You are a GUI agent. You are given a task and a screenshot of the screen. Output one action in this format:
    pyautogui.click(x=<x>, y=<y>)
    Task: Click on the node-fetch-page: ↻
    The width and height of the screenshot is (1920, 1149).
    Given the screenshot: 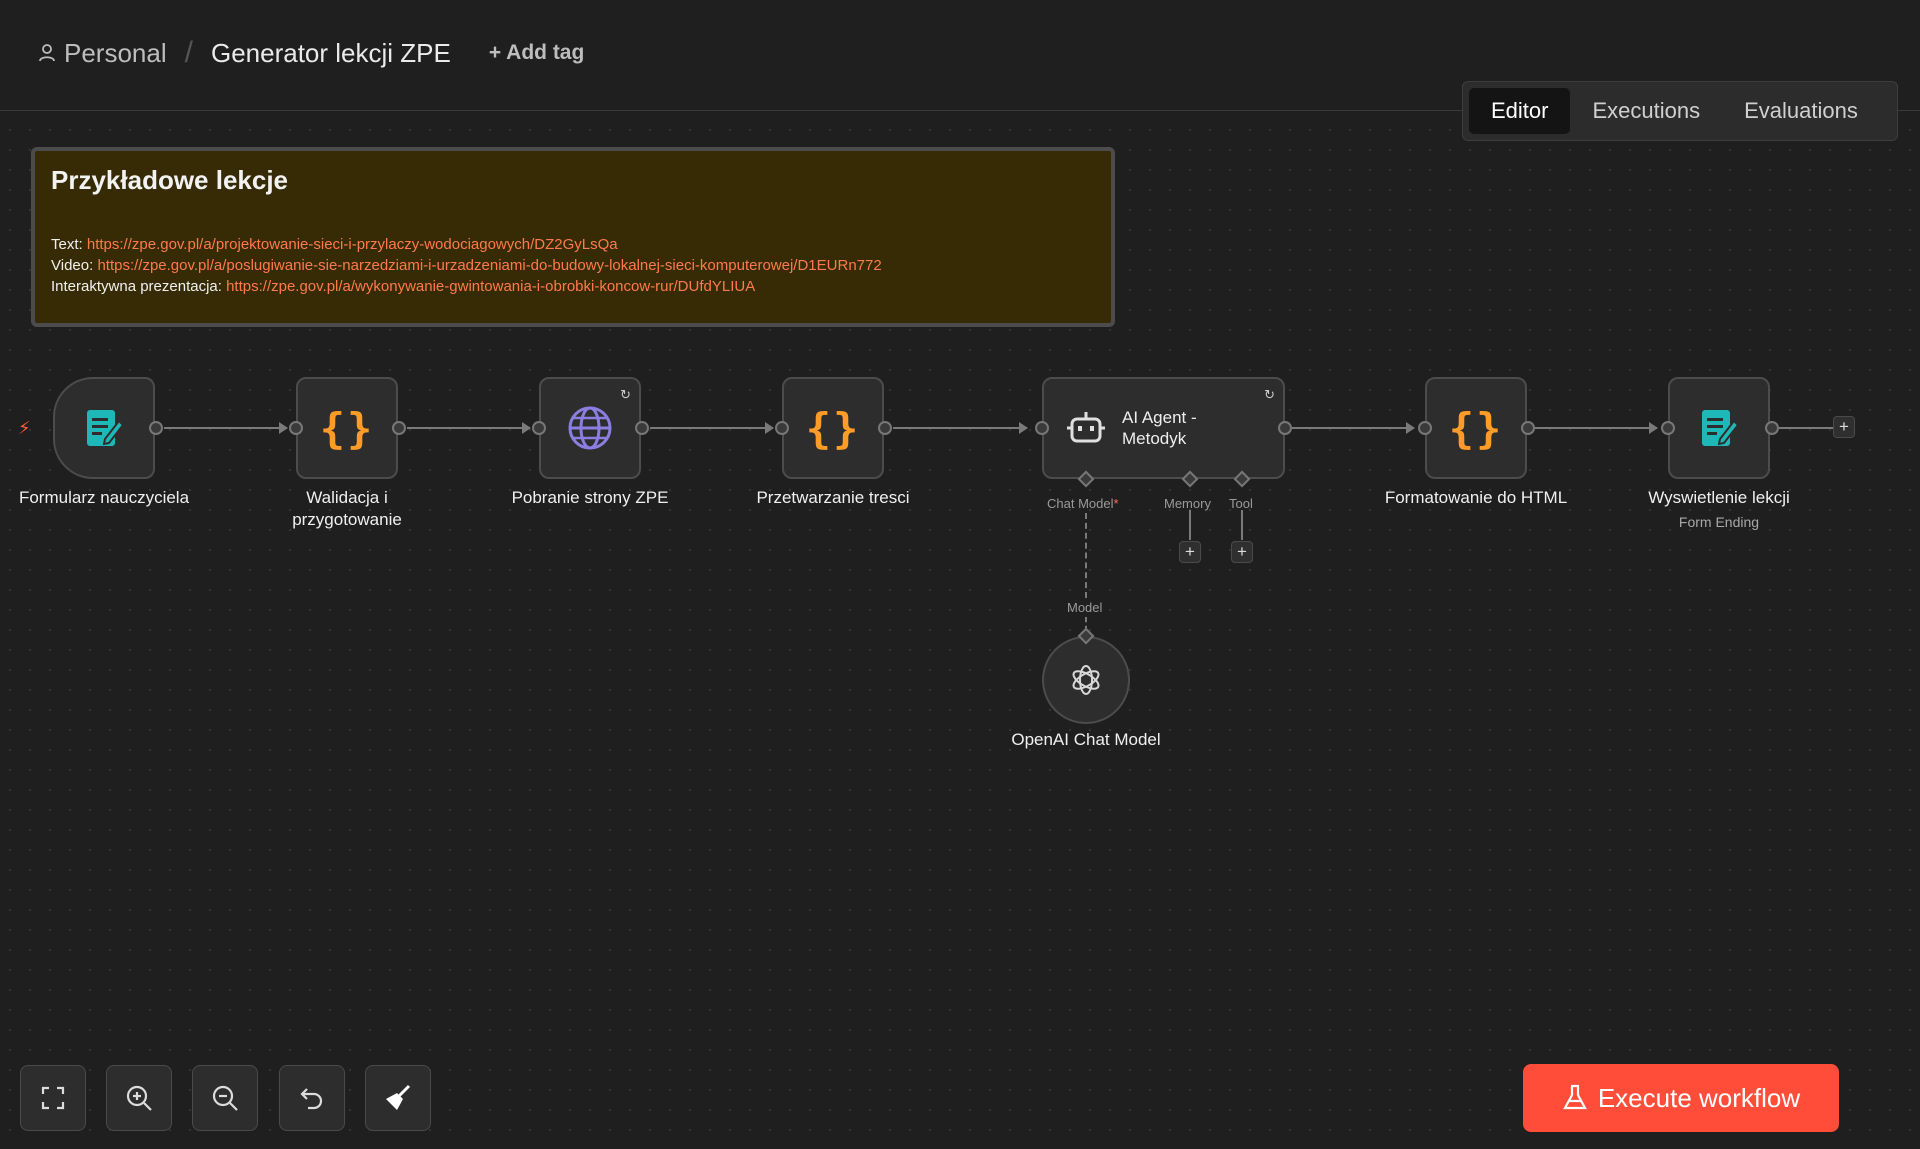 What is the action you would take?
    pyautogui.click(x=590, y=428)
    